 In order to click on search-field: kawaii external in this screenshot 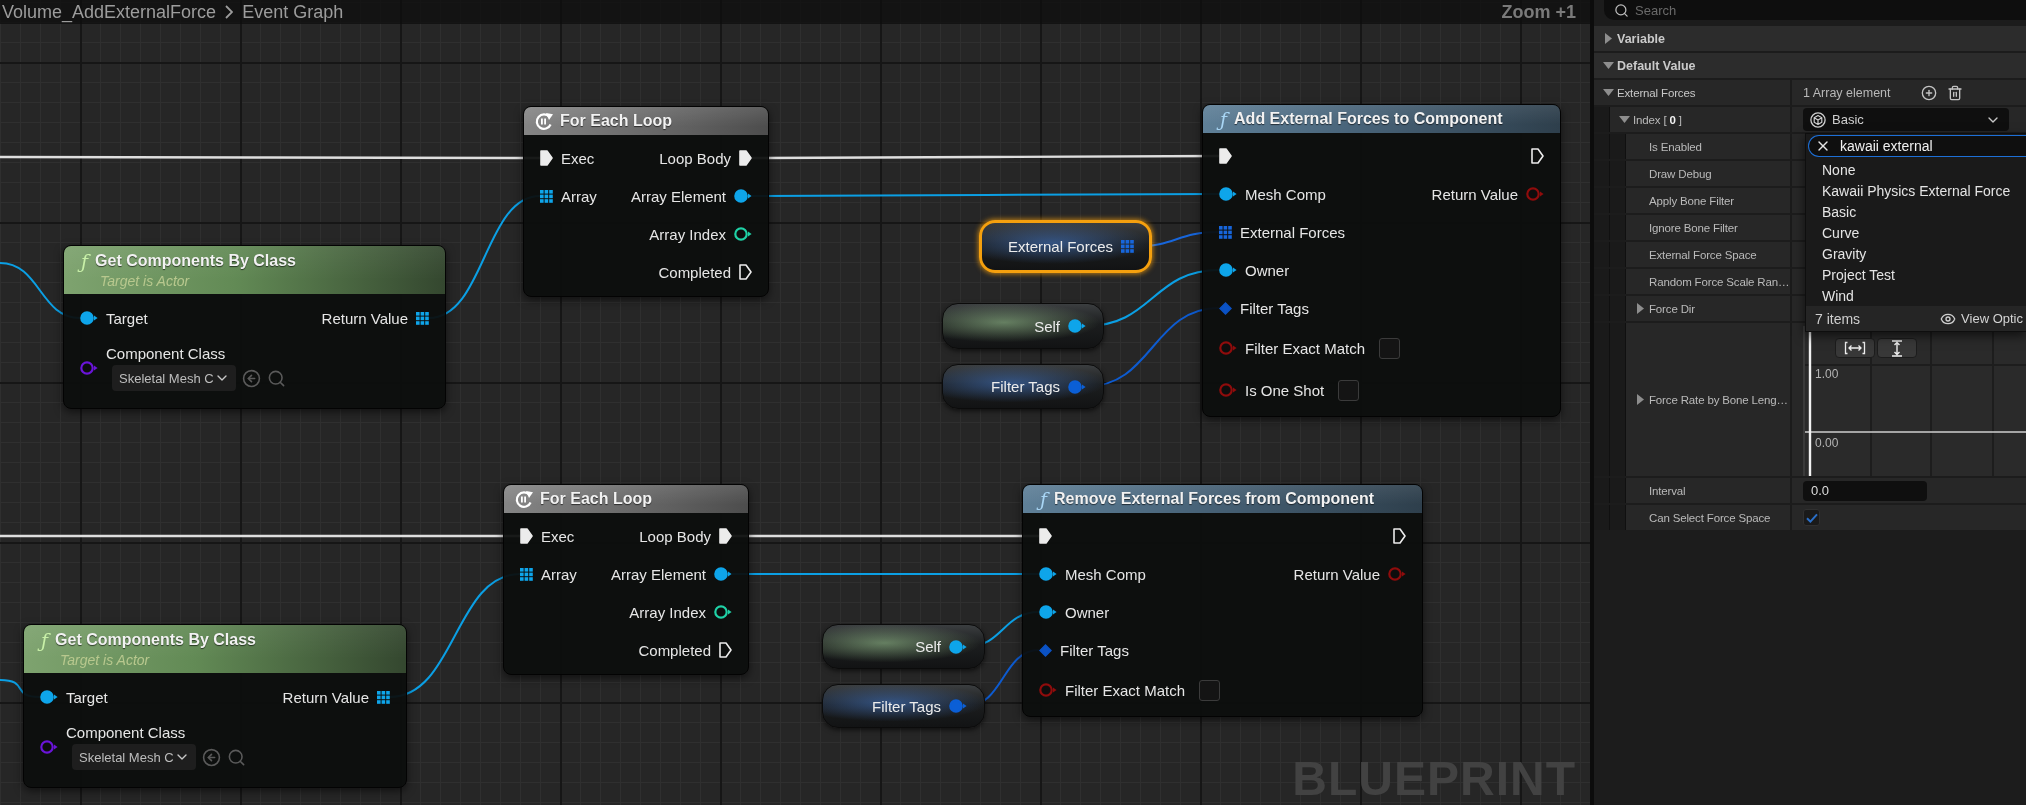, I will do `click(1917, 146)`.